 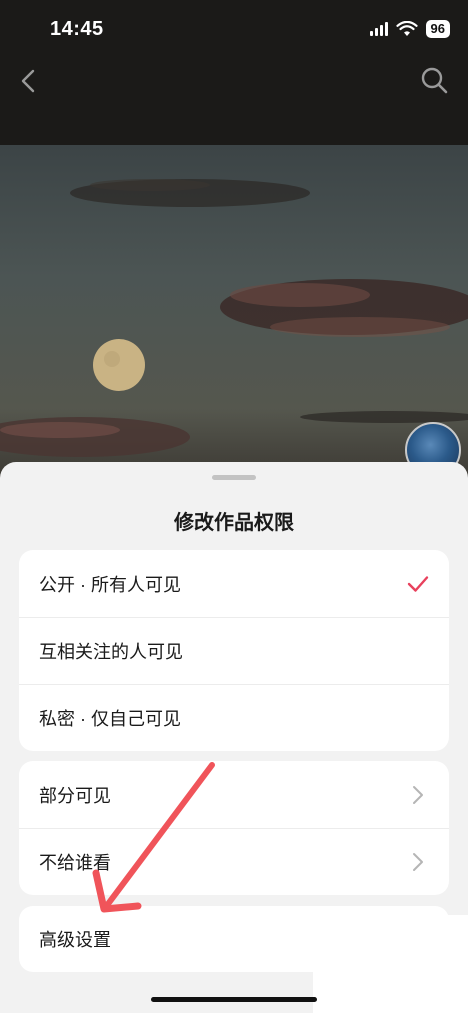 I want to click on option-private: 私密 · 仅自己可见, so click(x=234, y=717).